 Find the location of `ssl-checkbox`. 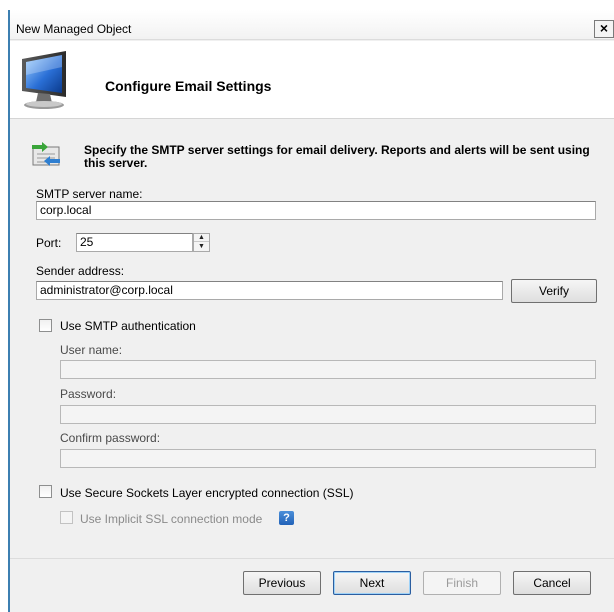

ssl-checkbox is located at coordinates (45, 491).